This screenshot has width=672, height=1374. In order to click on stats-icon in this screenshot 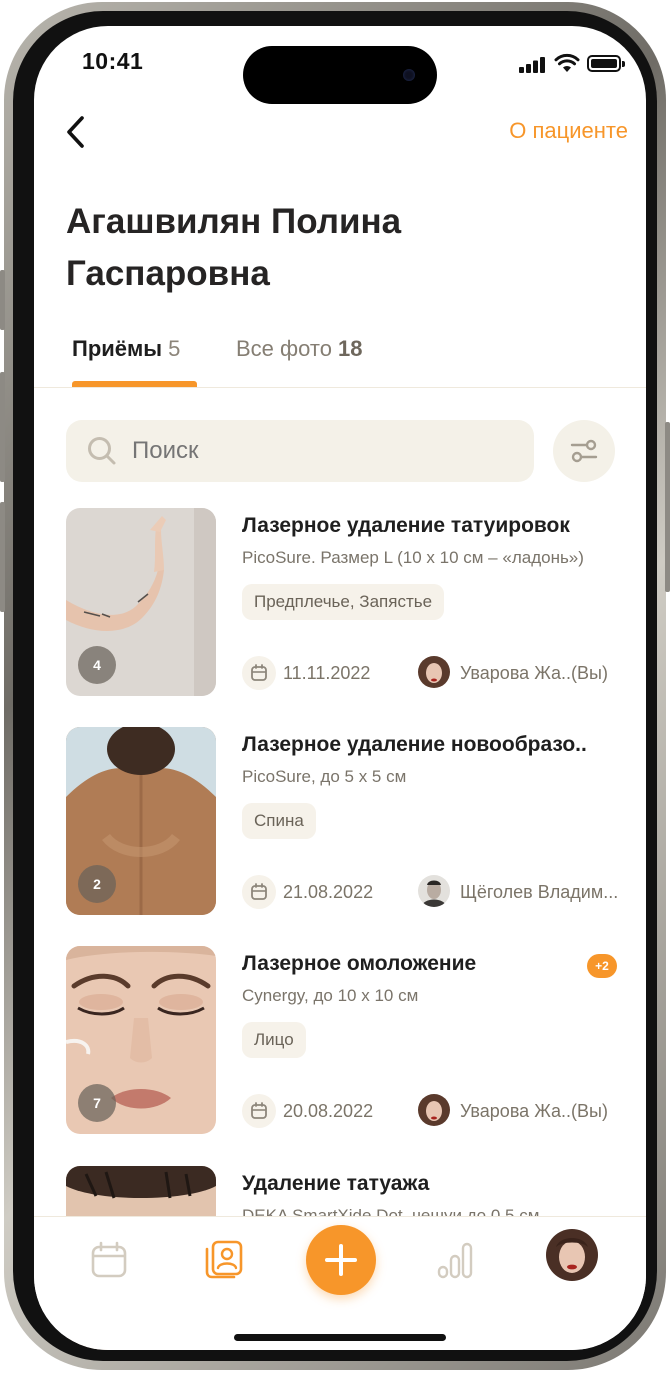, I will do `click(455, 1260)`.